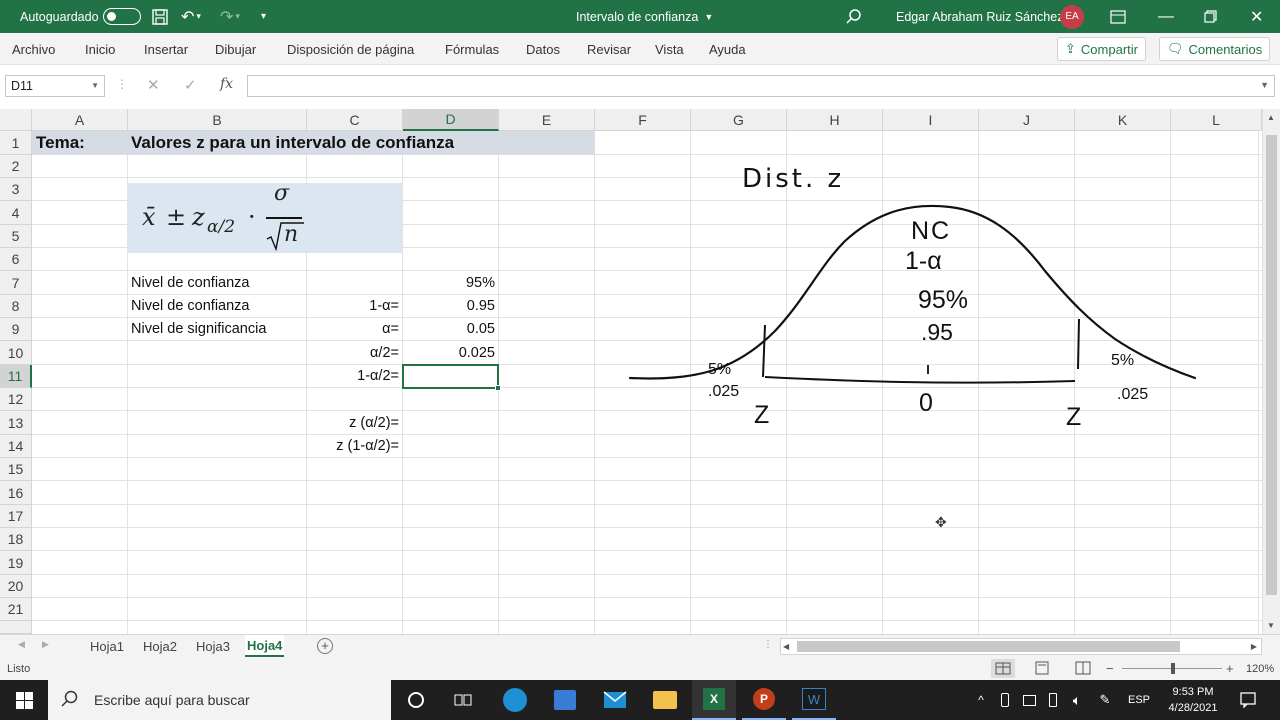  Describe the element at coordinates (21, 644) in the screenshot. I see `prev-sheet-icon: ◀` at that location.